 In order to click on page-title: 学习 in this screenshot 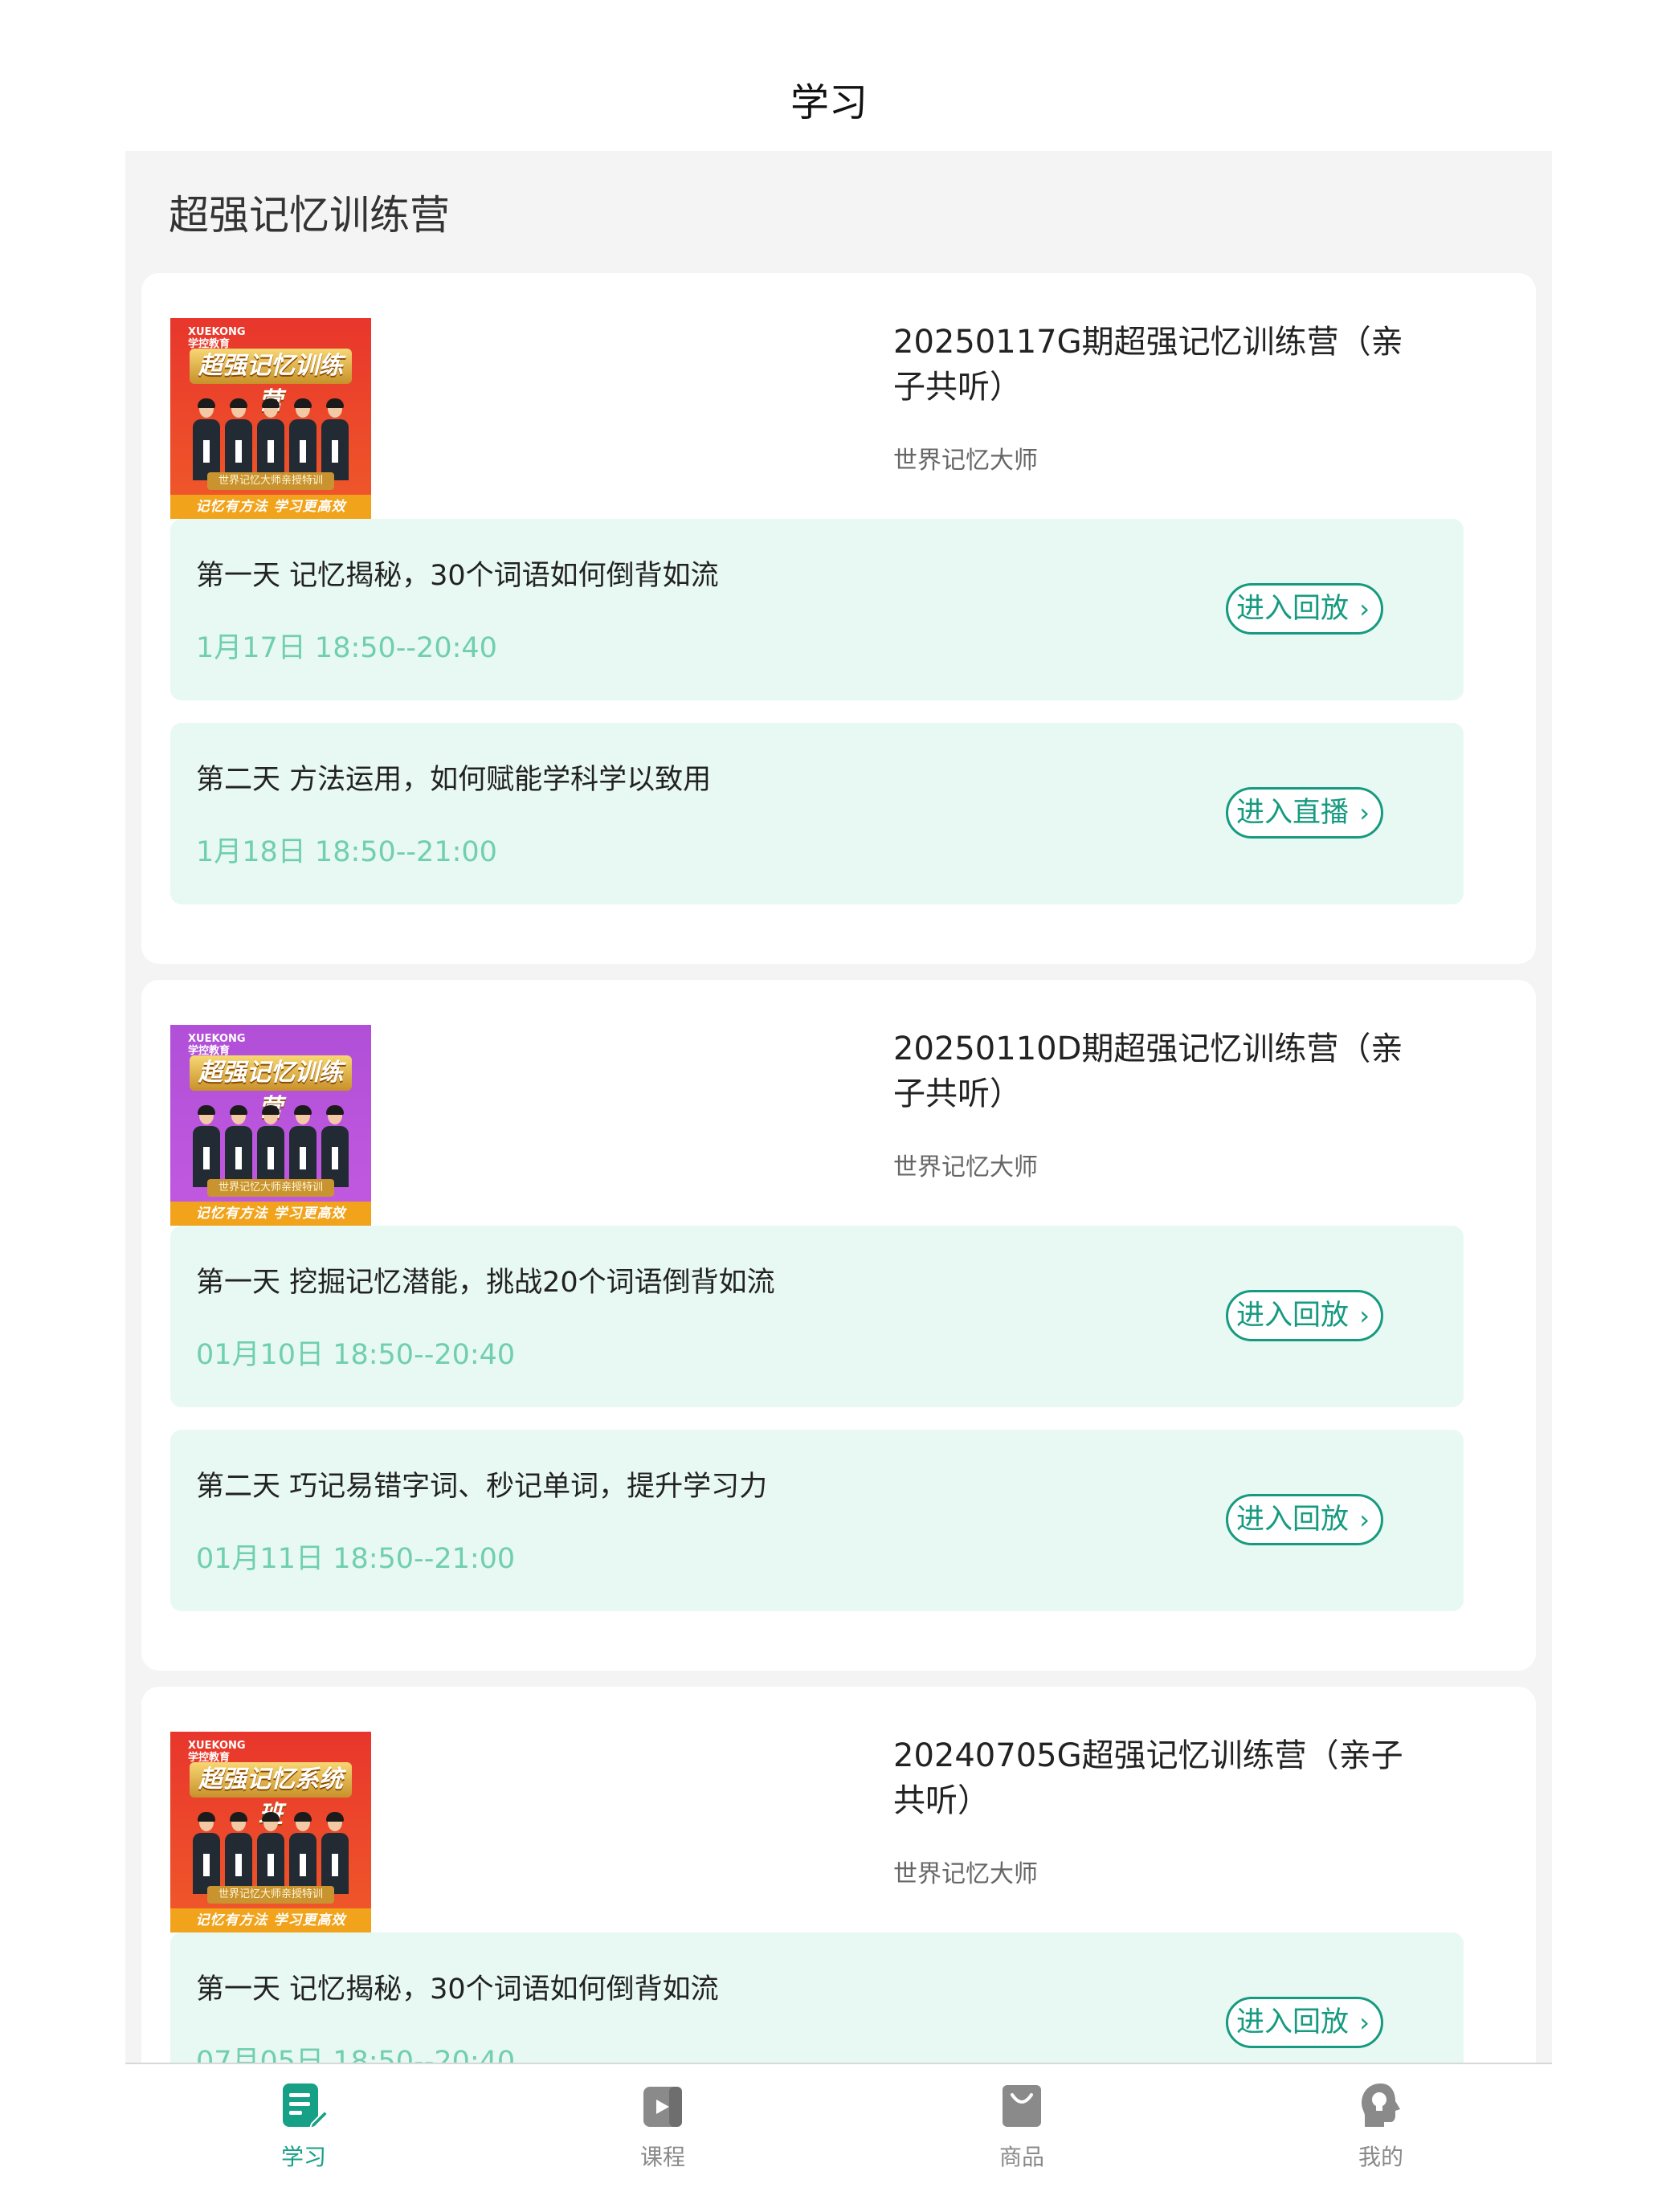, I will do `click(829, 102)`.